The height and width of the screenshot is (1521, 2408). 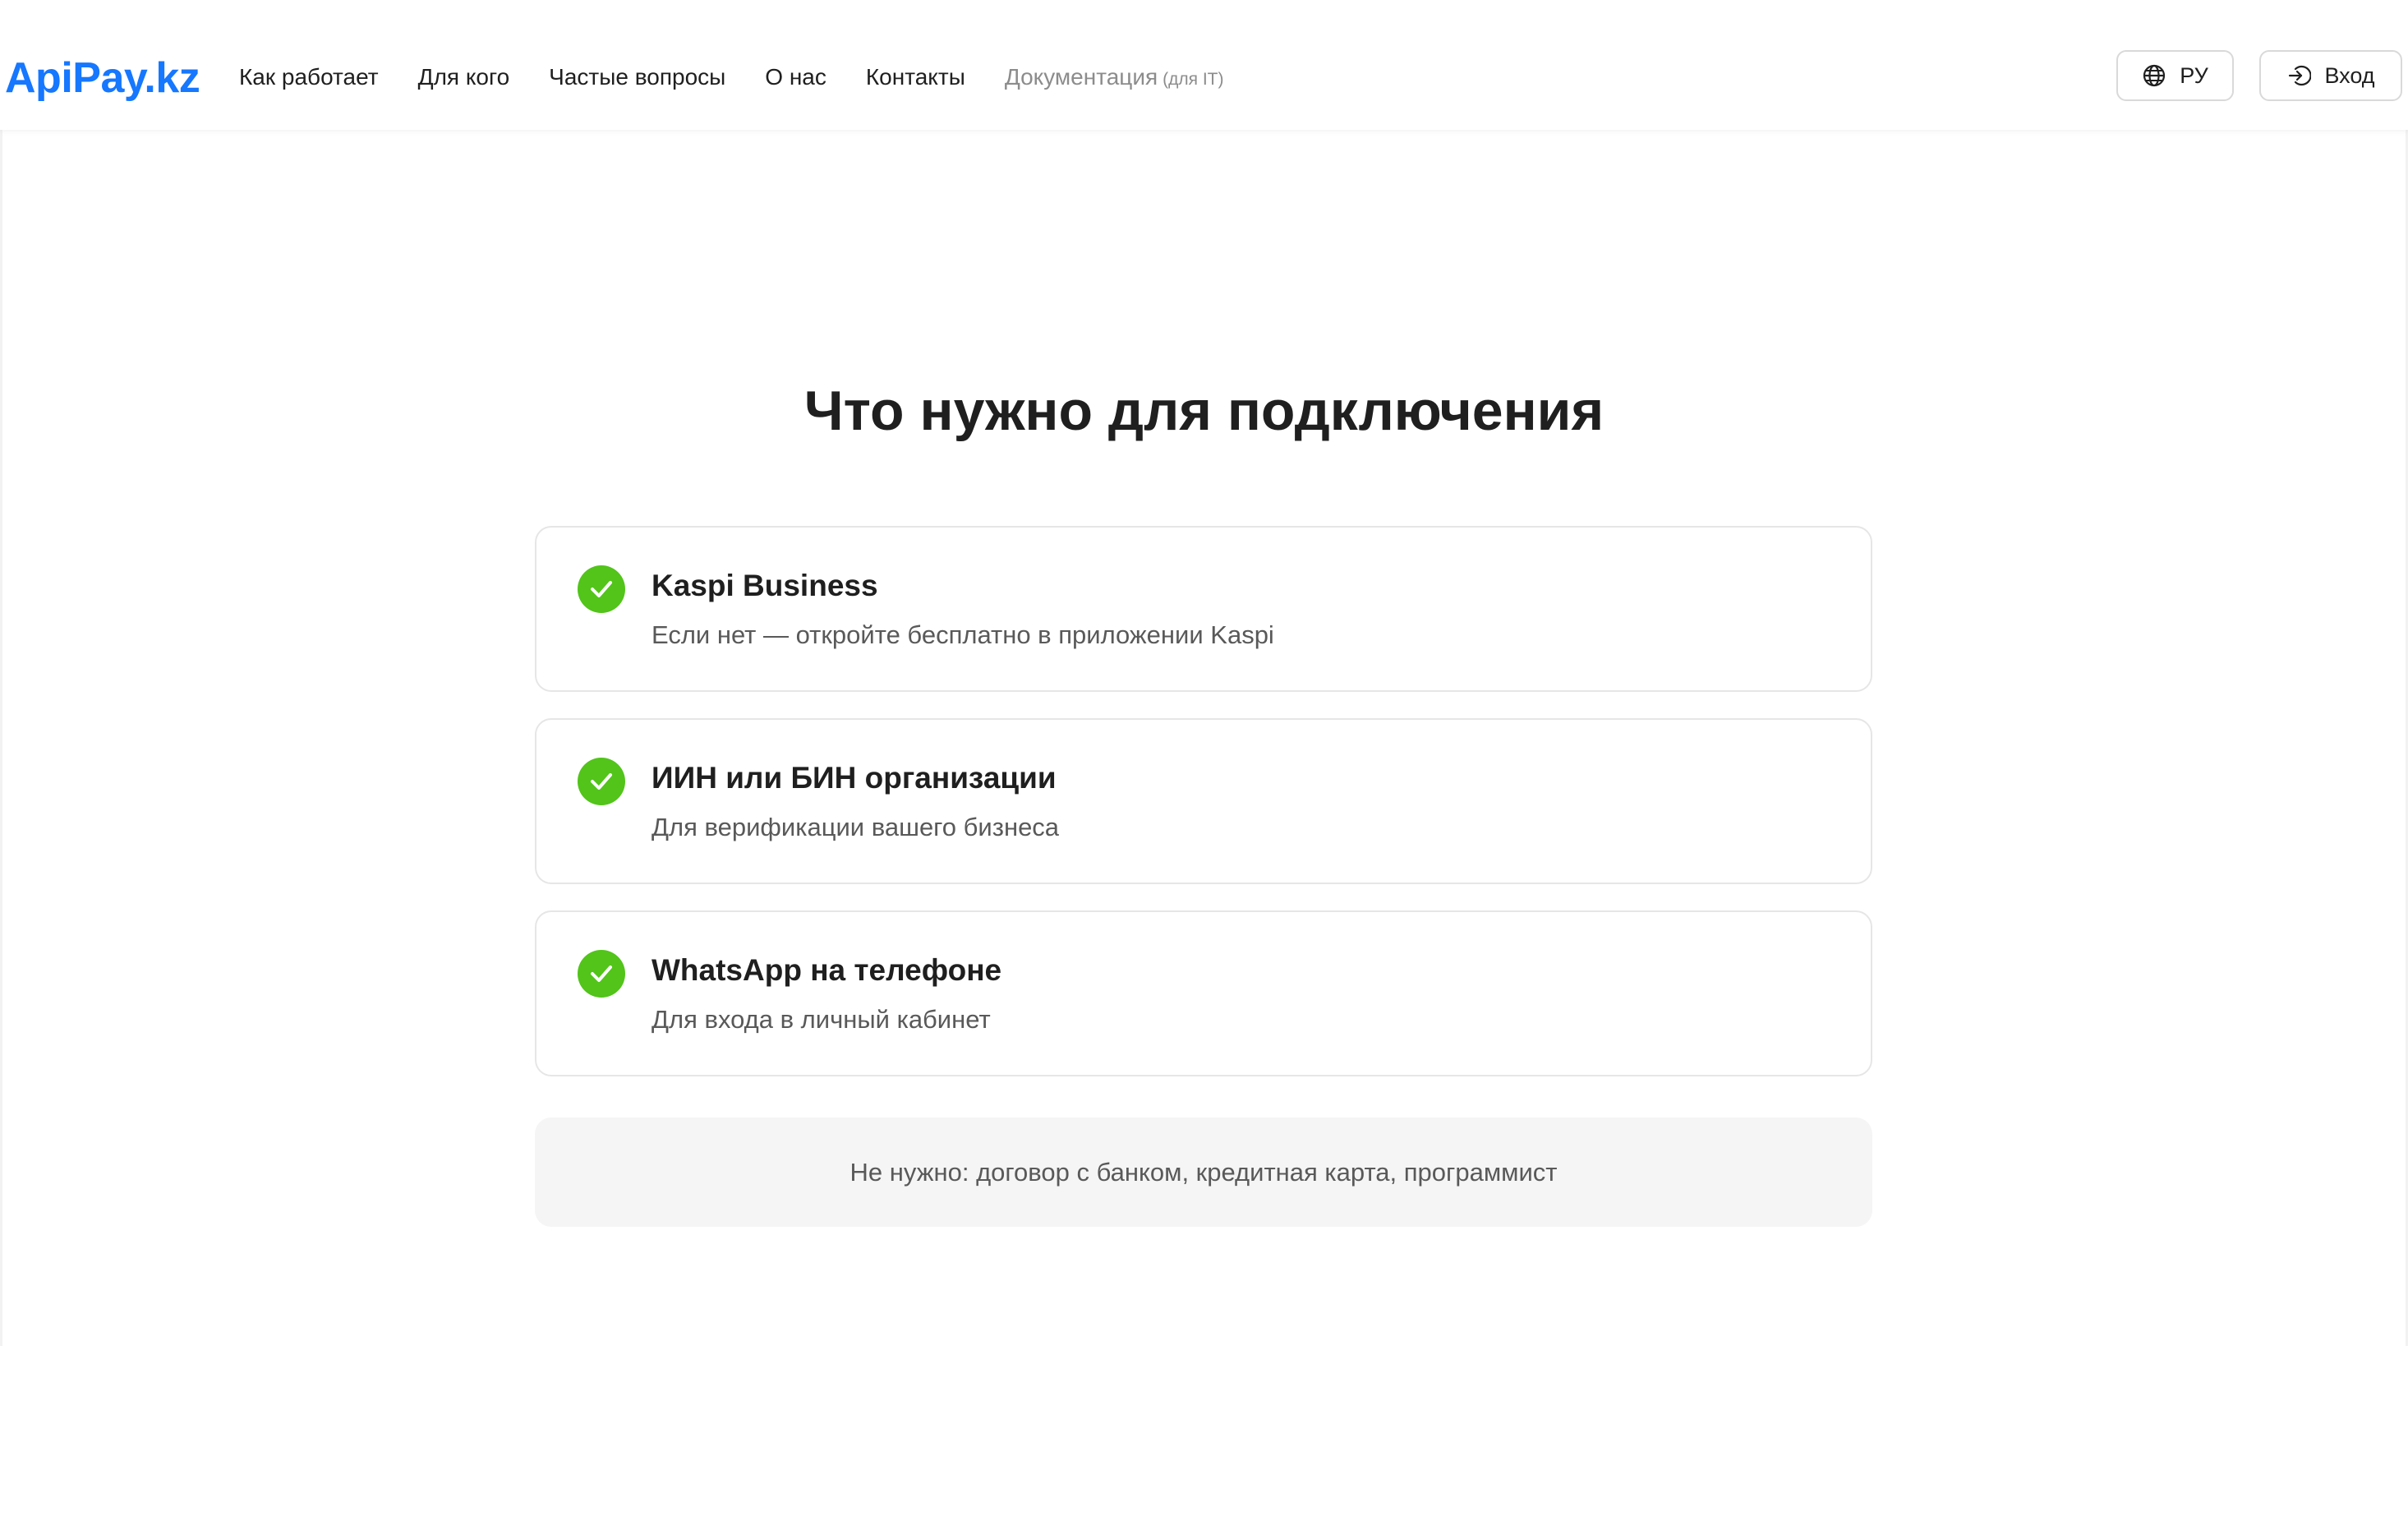 I want to click on page-title: Что нужно для подключения, so click(x=1204, y=411).